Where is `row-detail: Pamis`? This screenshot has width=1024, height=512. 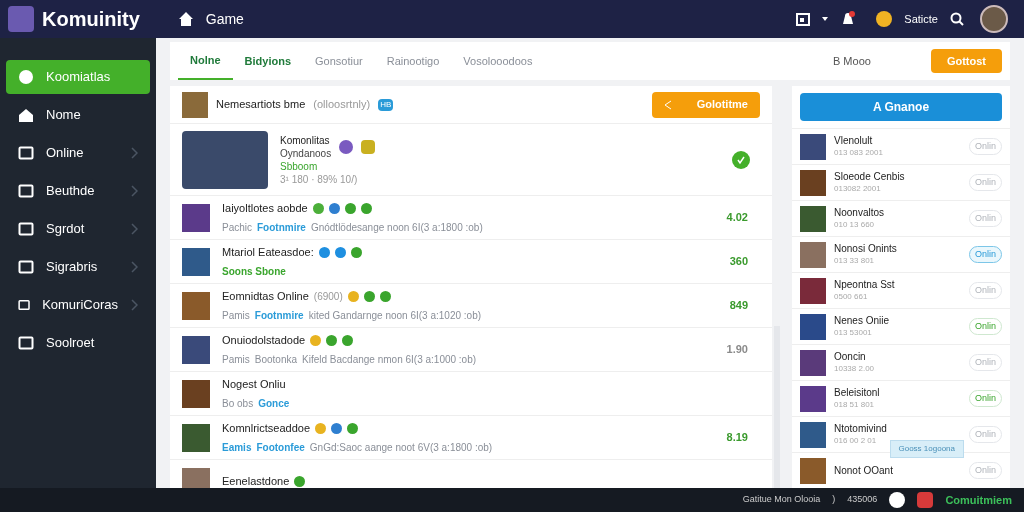 row-detail: Pamis is located at coordinates (236, 315).